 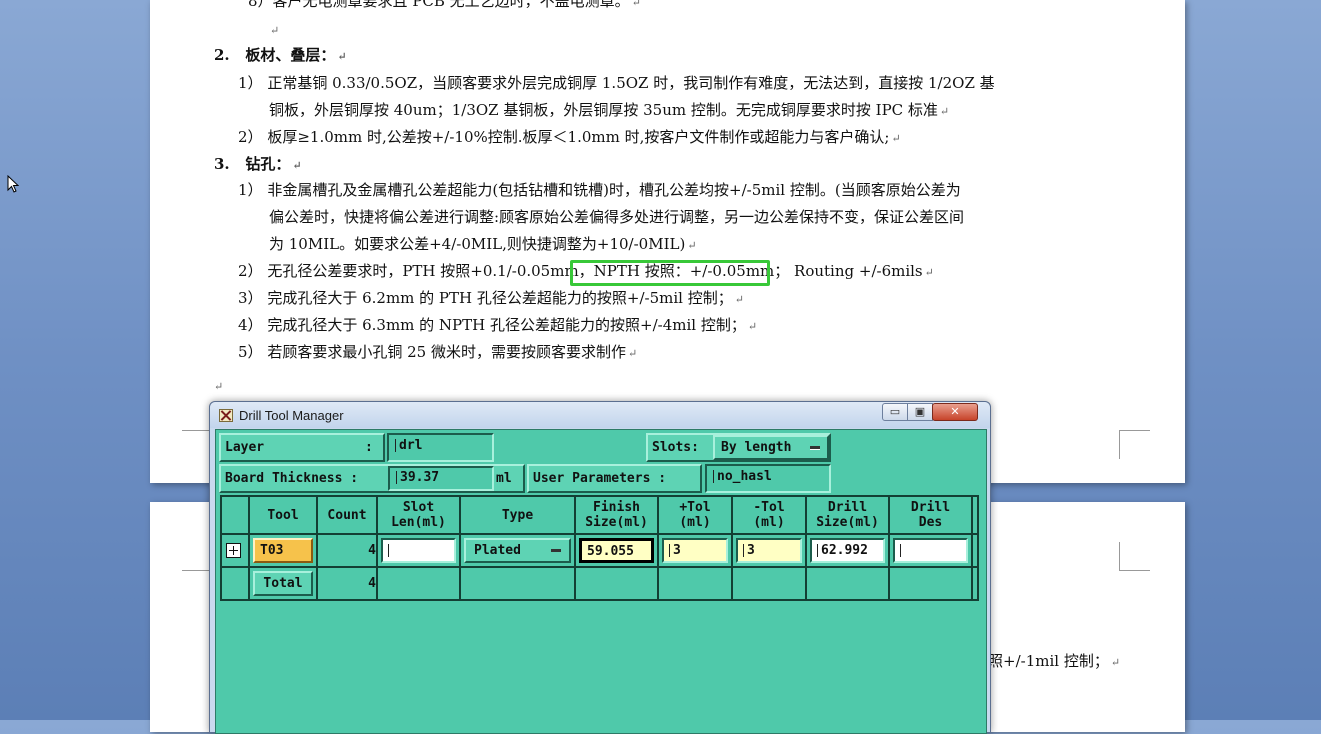 What do you see at coordinates (441, 478) in the screenshot?
I see `board-thickness-field: 39.37` at bounding box center [441, 478].